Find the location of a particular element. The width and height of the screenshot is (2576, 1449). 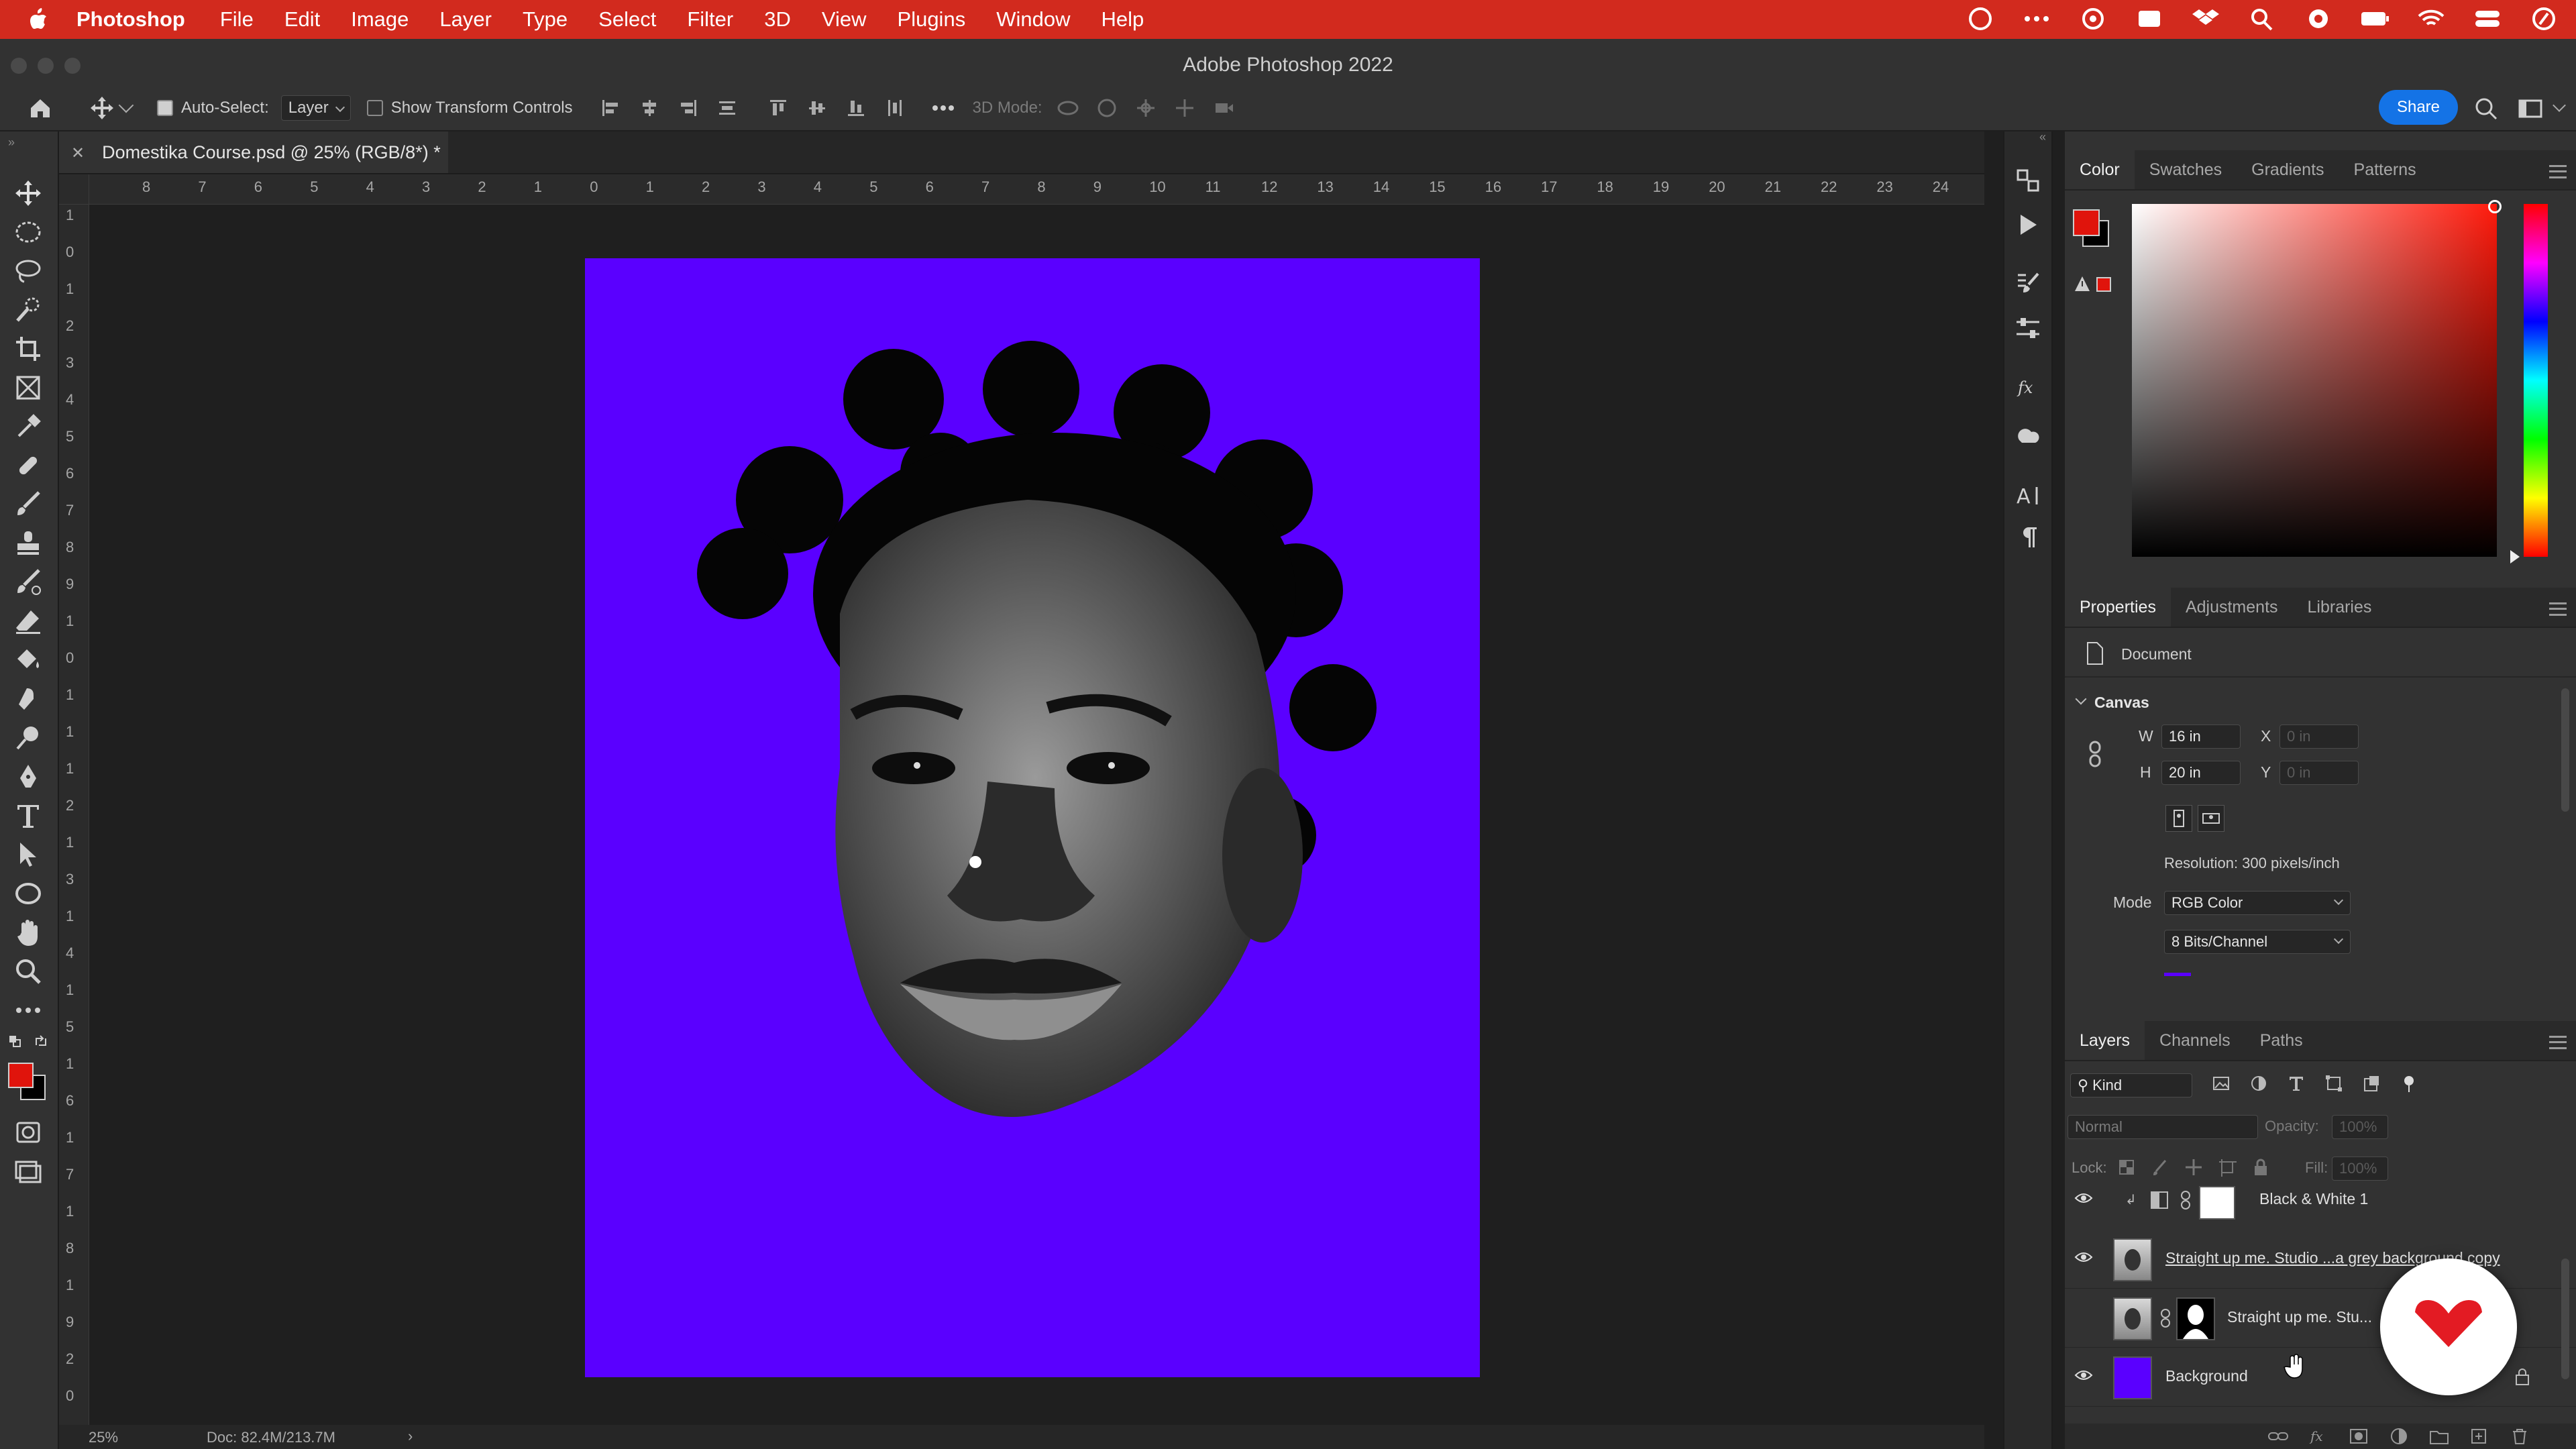

align-top-icon is located at coordinates (778, 108).